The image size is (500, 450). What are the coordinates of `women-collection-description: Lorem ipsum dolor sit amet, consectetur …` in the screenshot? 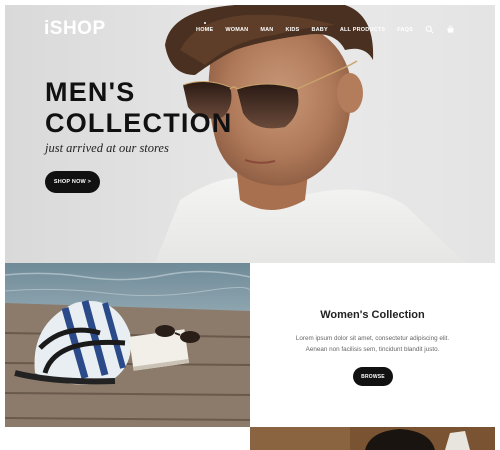 It's located at (372, 344).